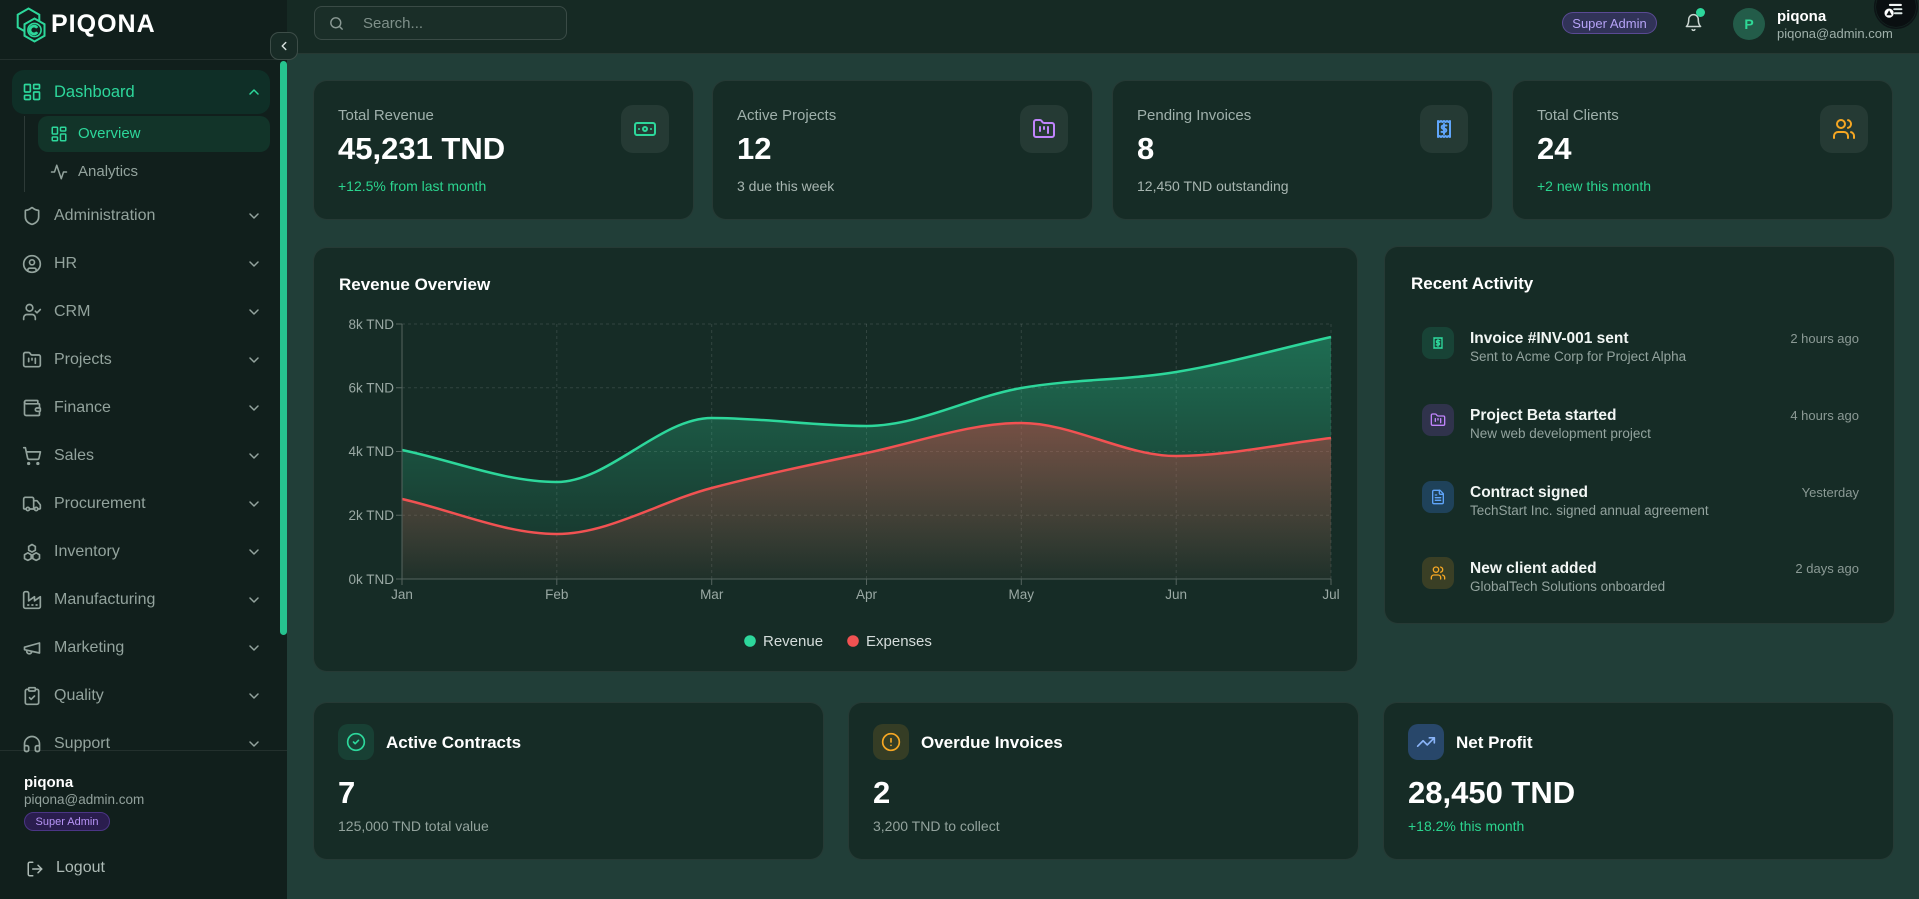 The height and width of the screenshot is (899, 1919). I want to click on svg-text: 8k TND, so click(371, 324).